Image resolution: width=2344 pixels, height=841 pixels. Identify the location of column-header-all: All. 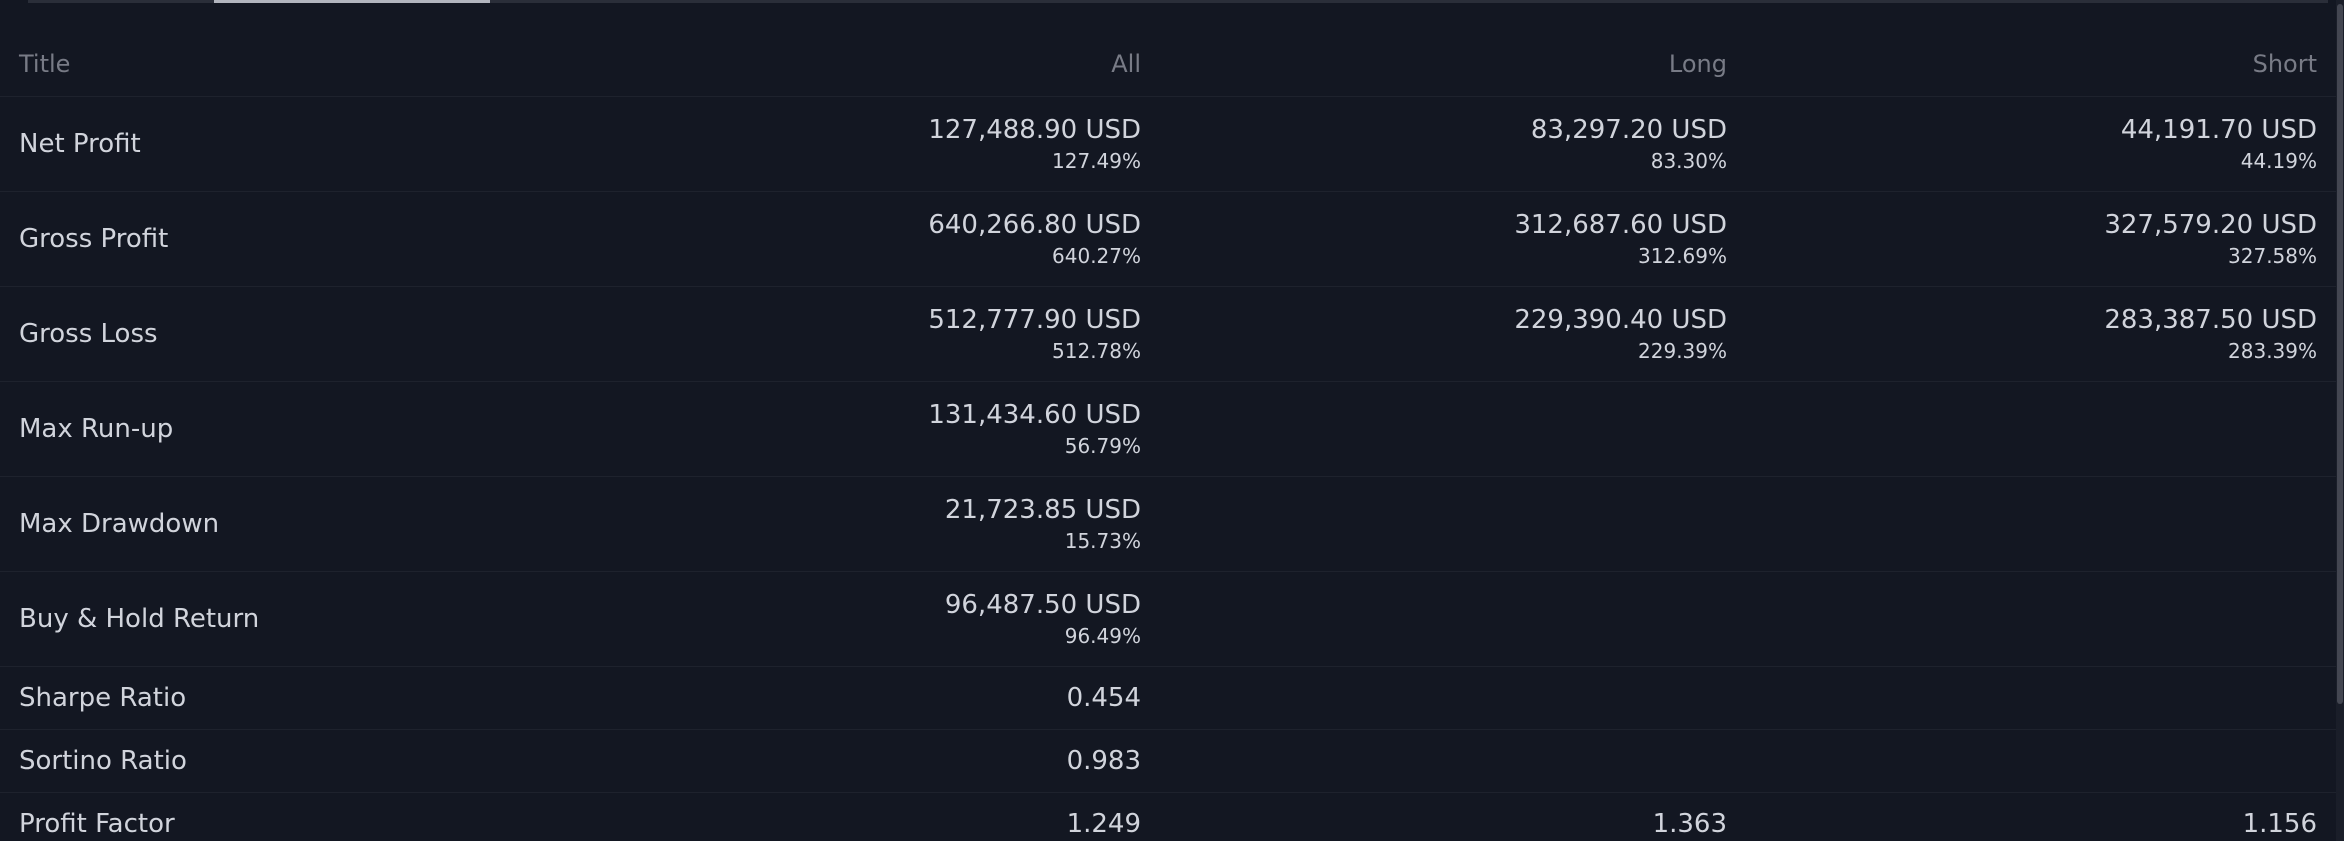
(1126, 64).